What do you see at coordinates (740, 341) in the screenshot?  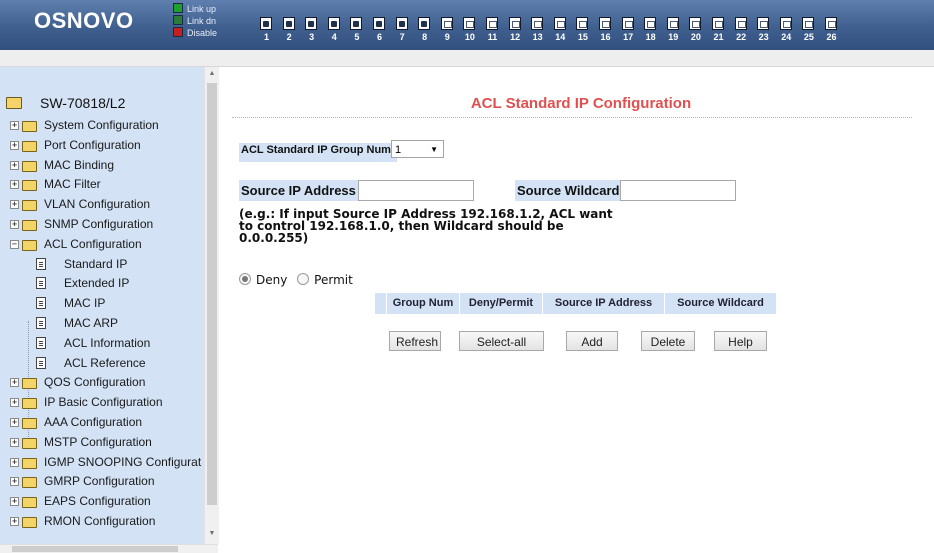 I see `help-button: Help` at bounding box center [740, 341].